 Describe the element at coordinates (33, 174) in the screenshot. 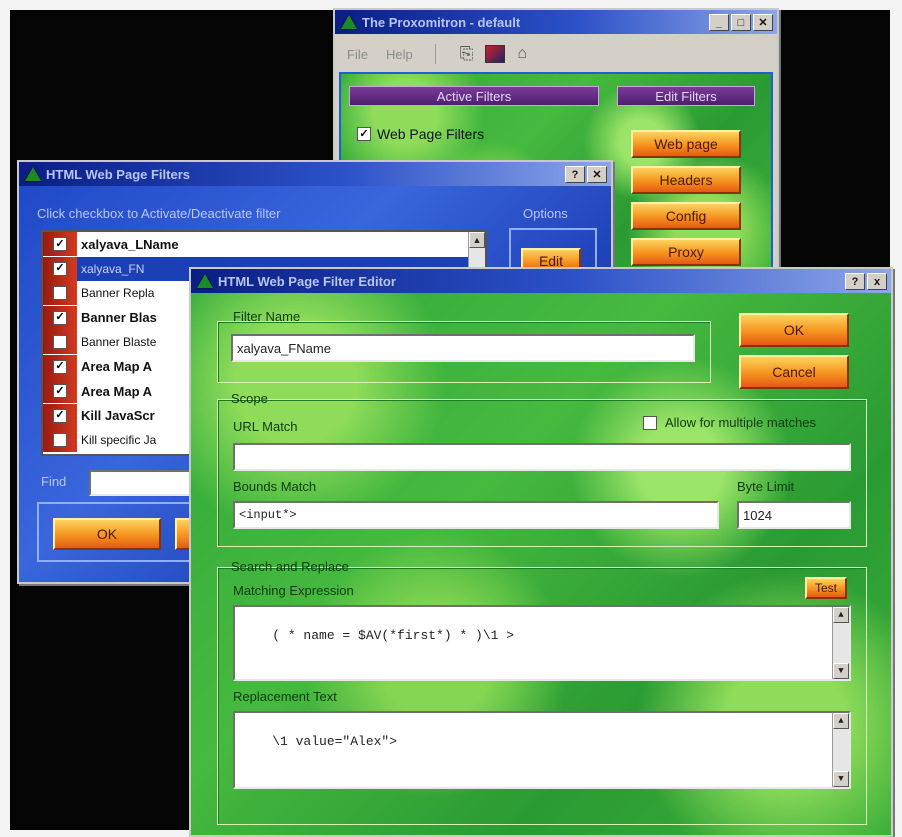

I see `filters-logo-icon` at that location.